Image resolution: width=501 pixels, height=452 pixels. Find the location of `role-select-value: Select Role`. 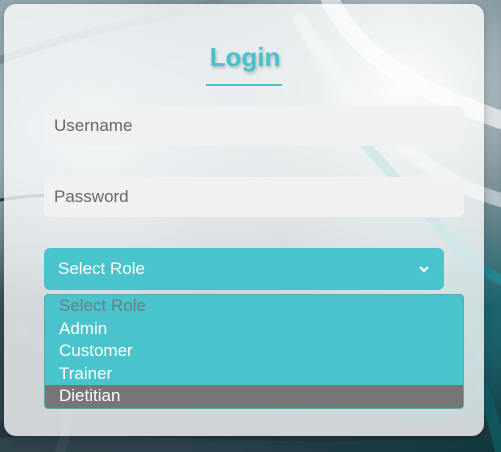

role-select-value: Select Role is located at coordinates (101, 268).